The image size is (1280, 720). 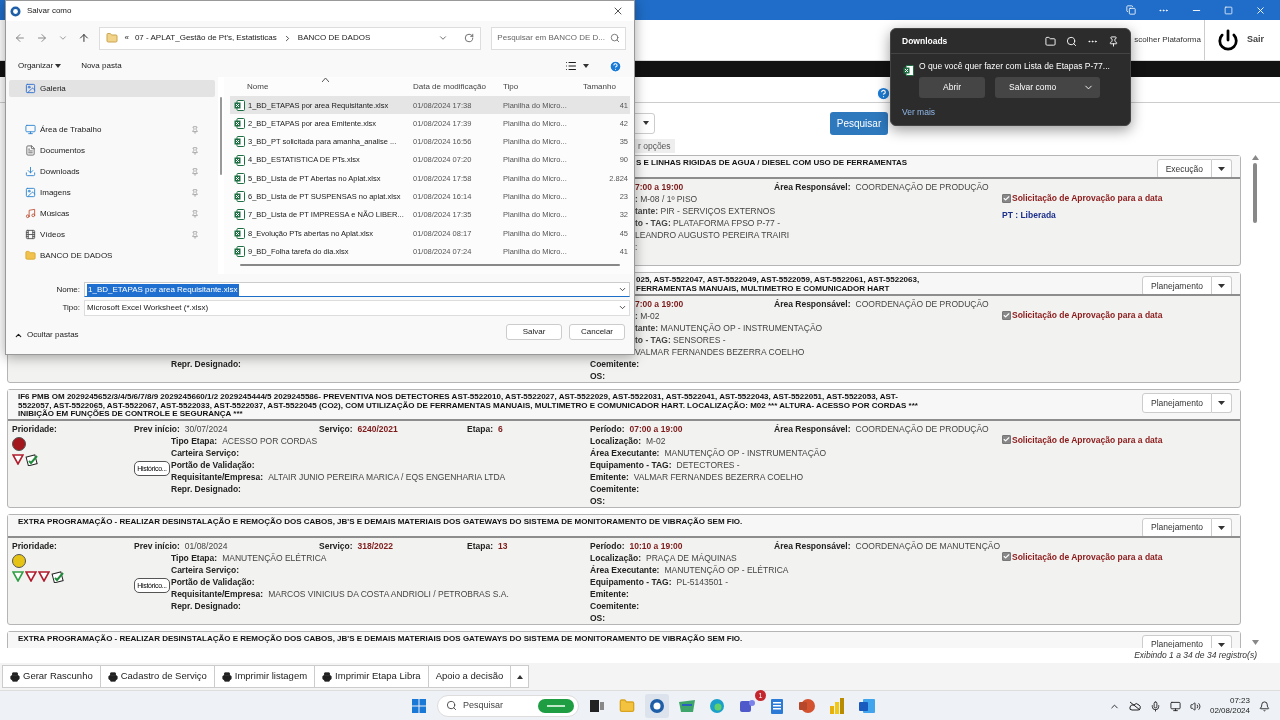 I want to click on browser-icon, so click(x=717, y=705).